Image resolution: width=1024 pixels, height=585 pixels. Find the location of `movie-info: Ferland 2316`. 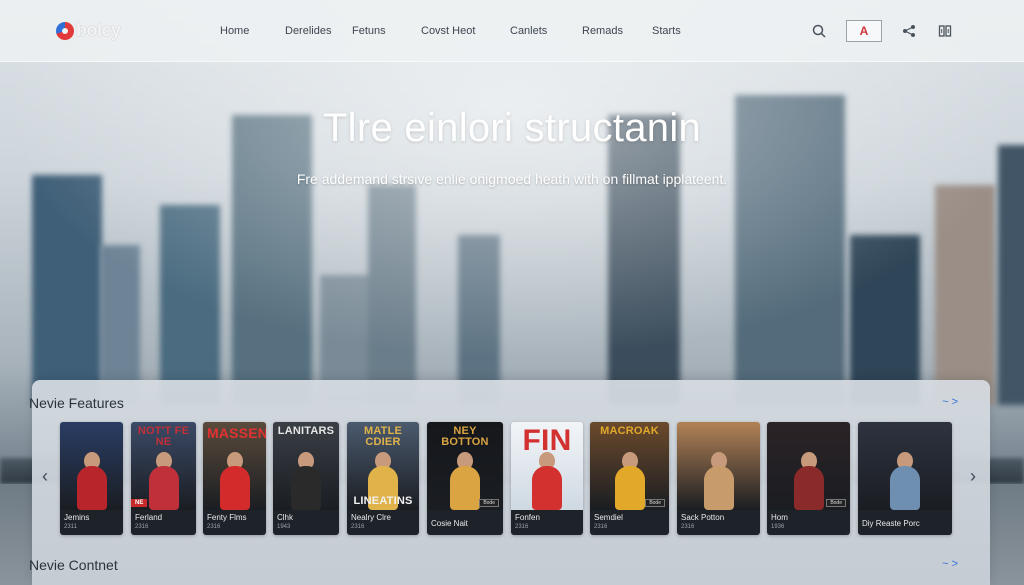

movie-info: Ferland 2316 is located at coordinates (163, 522).